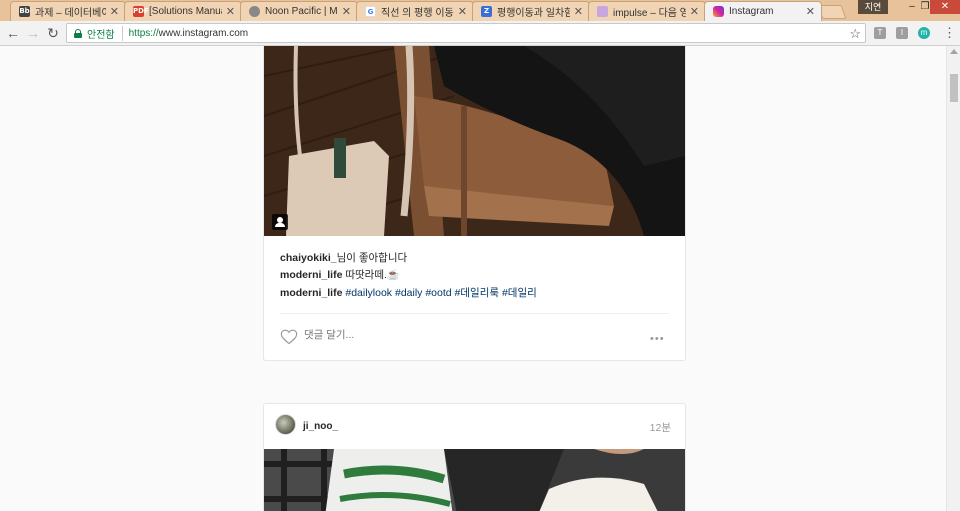  I want to click on tab-noon-pacific: Noon Pacific | Mu ✕, so click(299, 11).